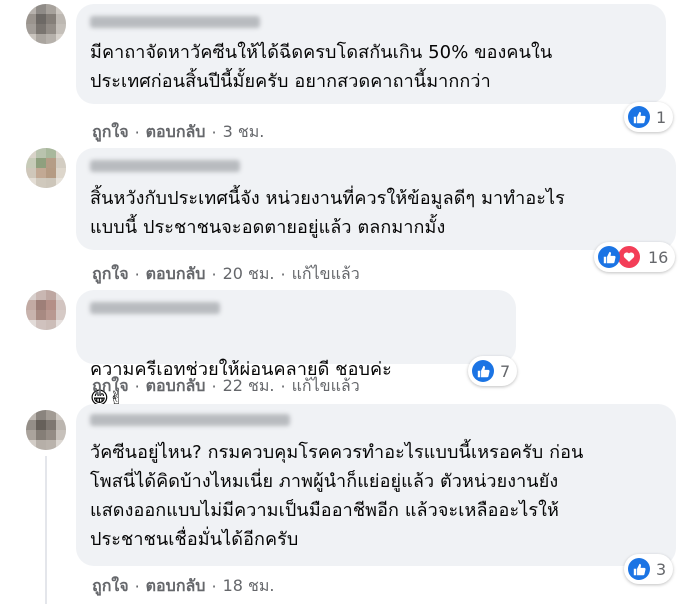  I want to click on reaction-summary: 1, so click(649, 117).